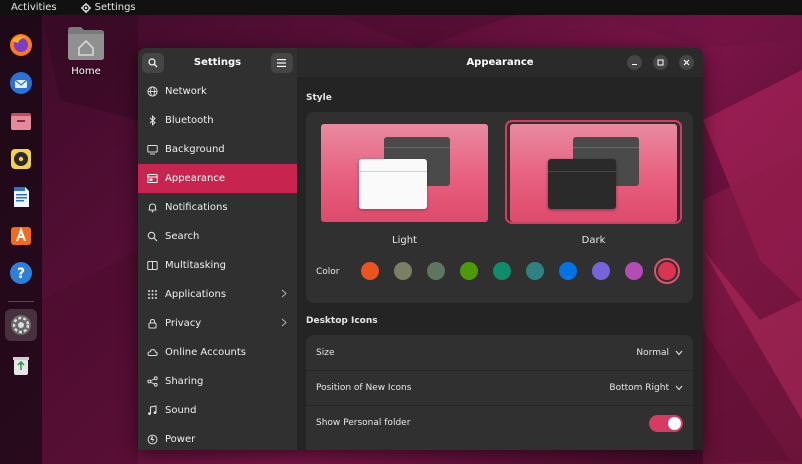 The image size is (802, 464). I want to click on app-menu-label: Settings, so click(115, 7).